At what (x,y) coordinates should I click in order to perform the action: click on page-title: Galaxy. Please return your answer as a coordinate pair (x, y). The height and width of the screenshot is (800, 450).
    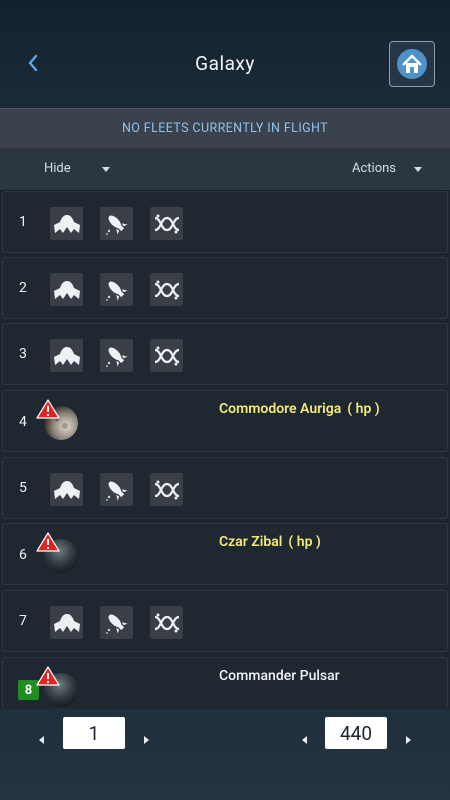
    Looking at the image, I should click on (225, 63).